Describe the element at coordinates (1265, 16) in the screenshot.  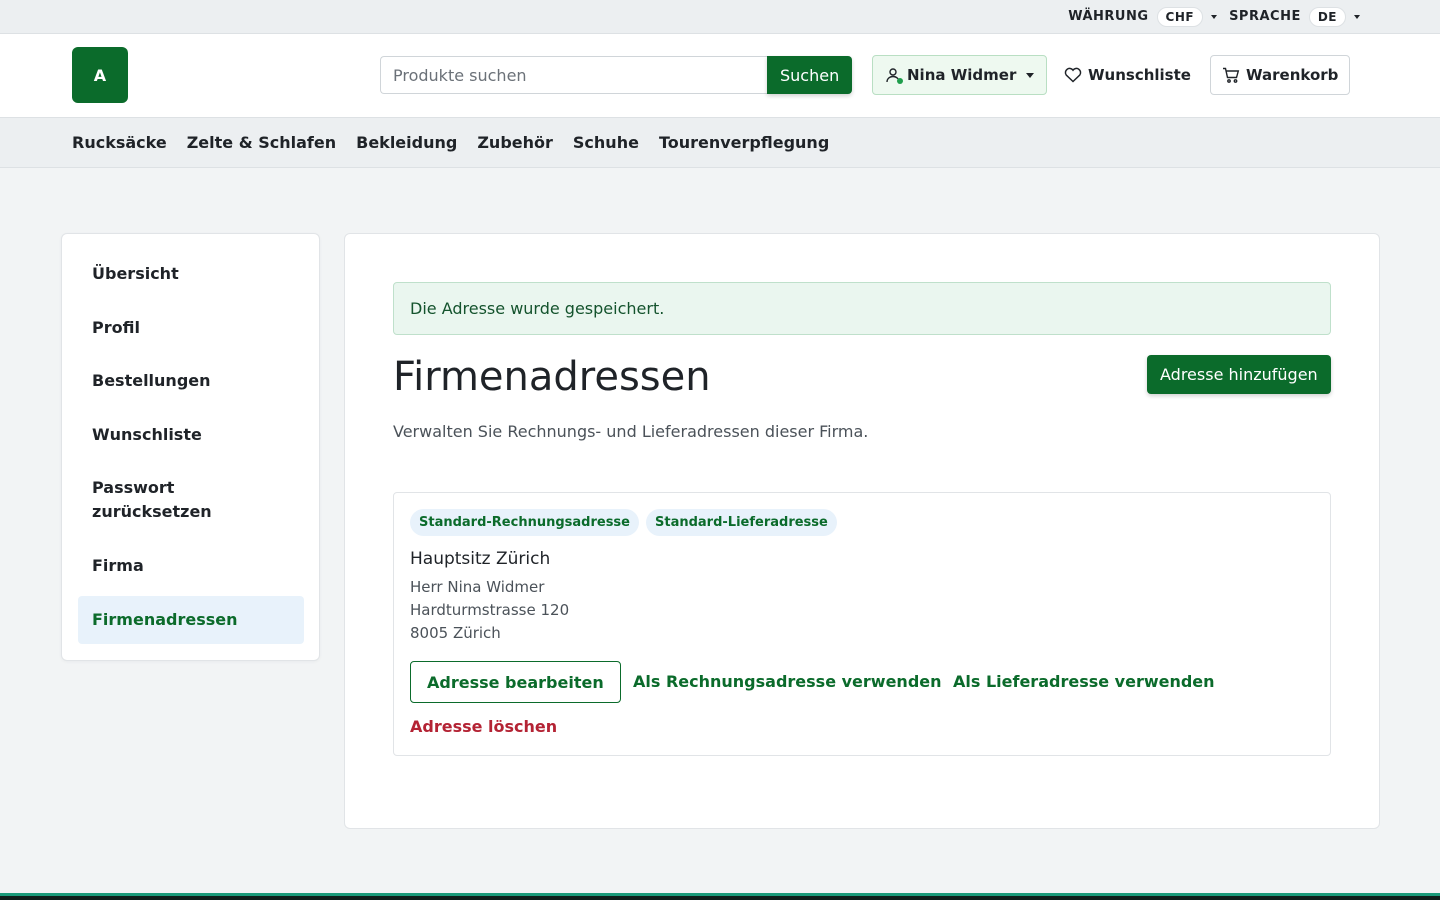
I see `language-label: SPRACHE` at that location.